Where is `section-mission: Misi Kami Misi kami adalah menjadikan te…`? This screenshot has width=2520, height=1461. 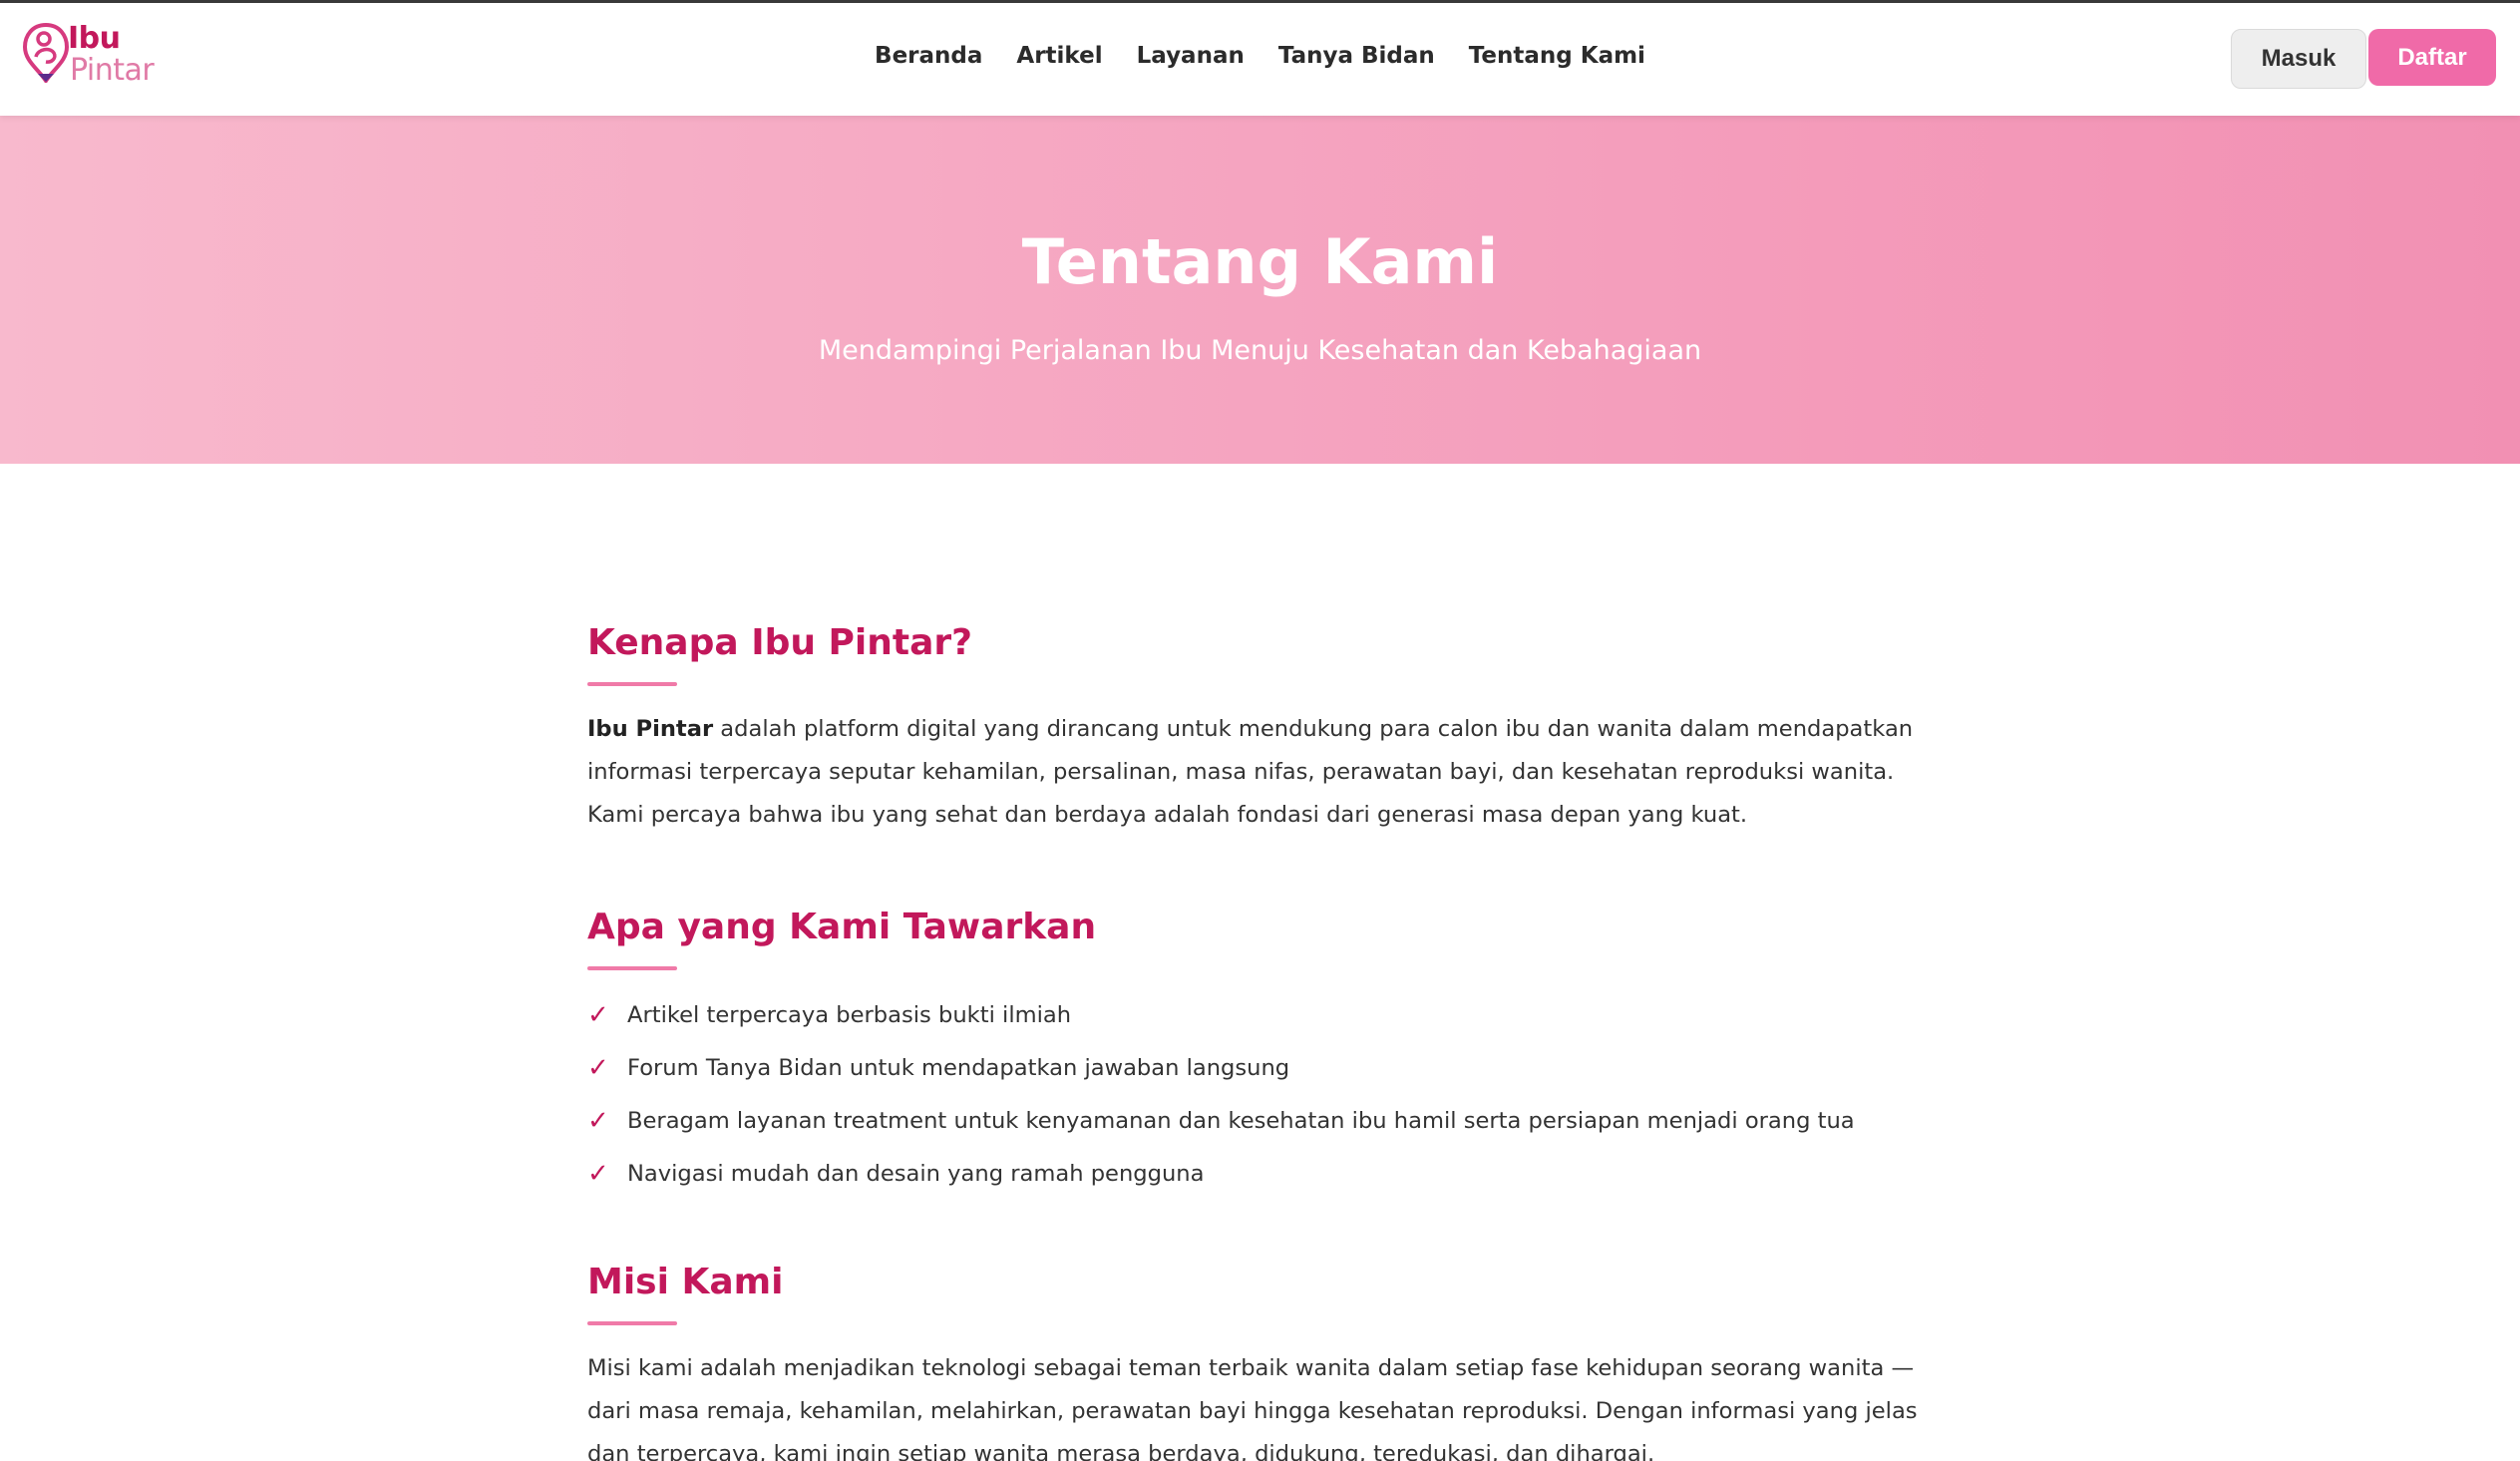 section-mission: Misi Kami Misi kami adalah menjadikan te… is located at coordinates (1265, 1359).